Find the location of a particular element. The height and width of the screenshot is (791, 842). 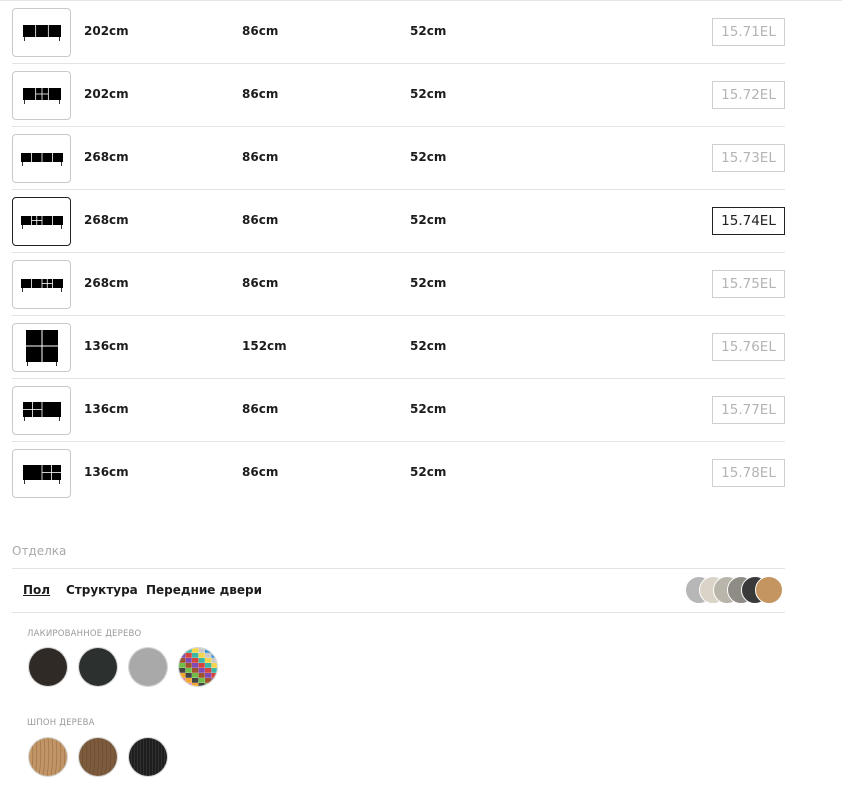

product-code-button: 15.71EL is located at coordinates (748, 32).